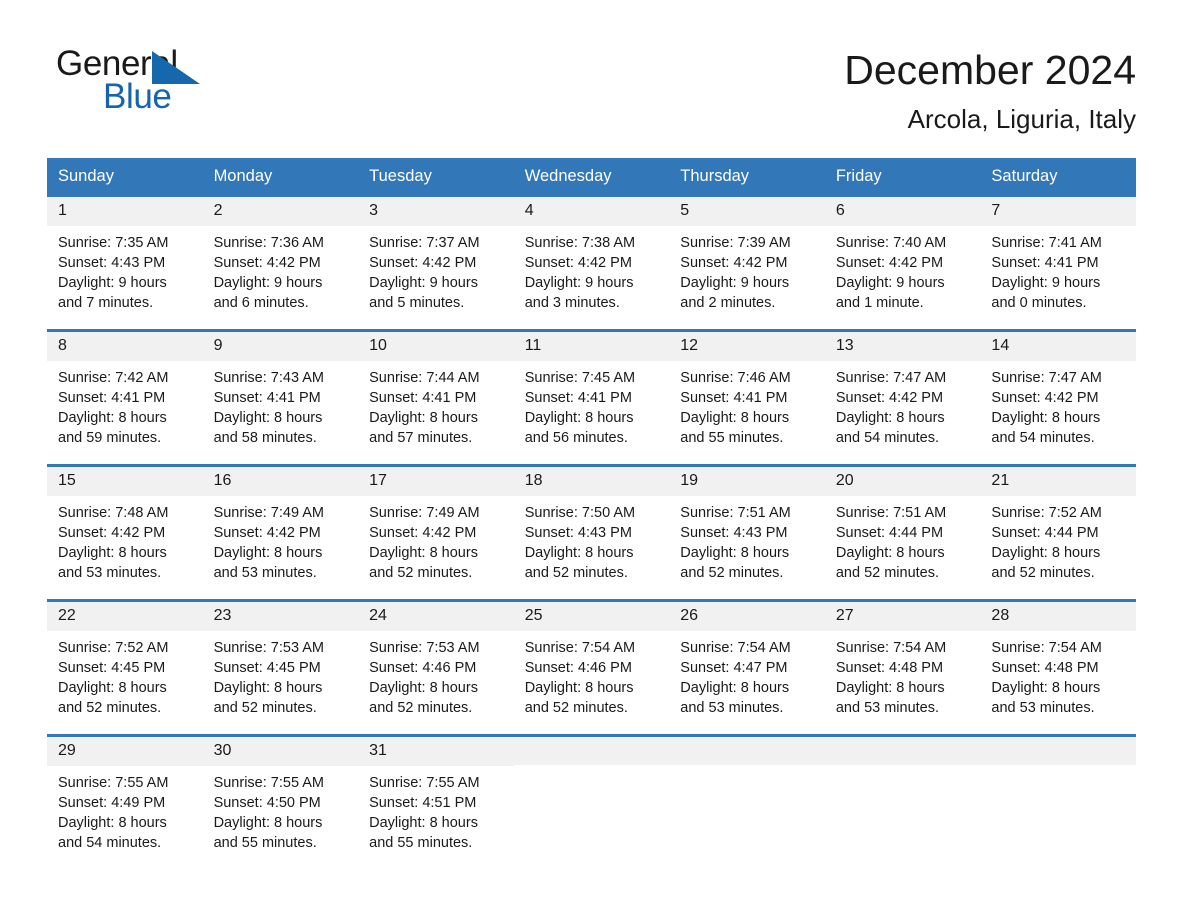  I want to click on day-details, so click(592, 768).